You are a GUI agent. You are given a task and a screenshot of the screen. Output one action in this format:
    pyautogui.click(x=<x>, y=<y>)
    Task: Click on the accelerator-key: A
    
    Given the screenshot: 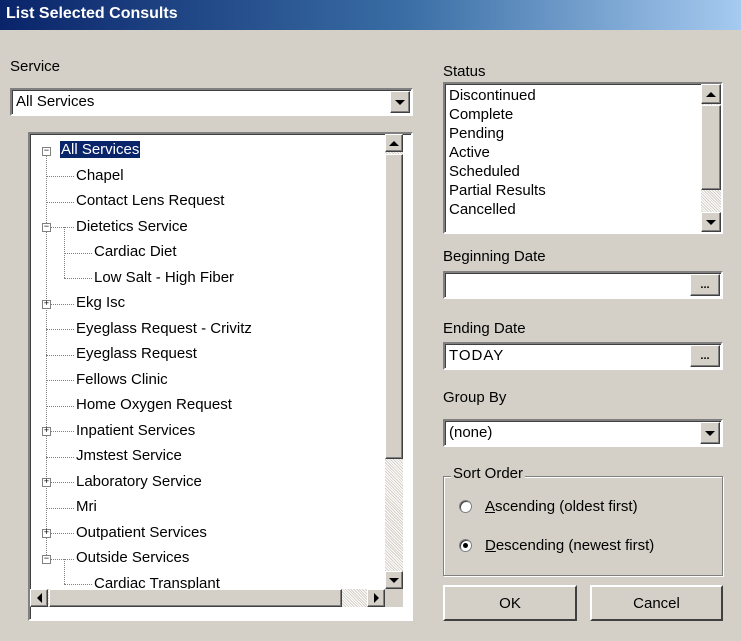 What is the action you would take?
    pyautogui.click(x=490, y=506)
    